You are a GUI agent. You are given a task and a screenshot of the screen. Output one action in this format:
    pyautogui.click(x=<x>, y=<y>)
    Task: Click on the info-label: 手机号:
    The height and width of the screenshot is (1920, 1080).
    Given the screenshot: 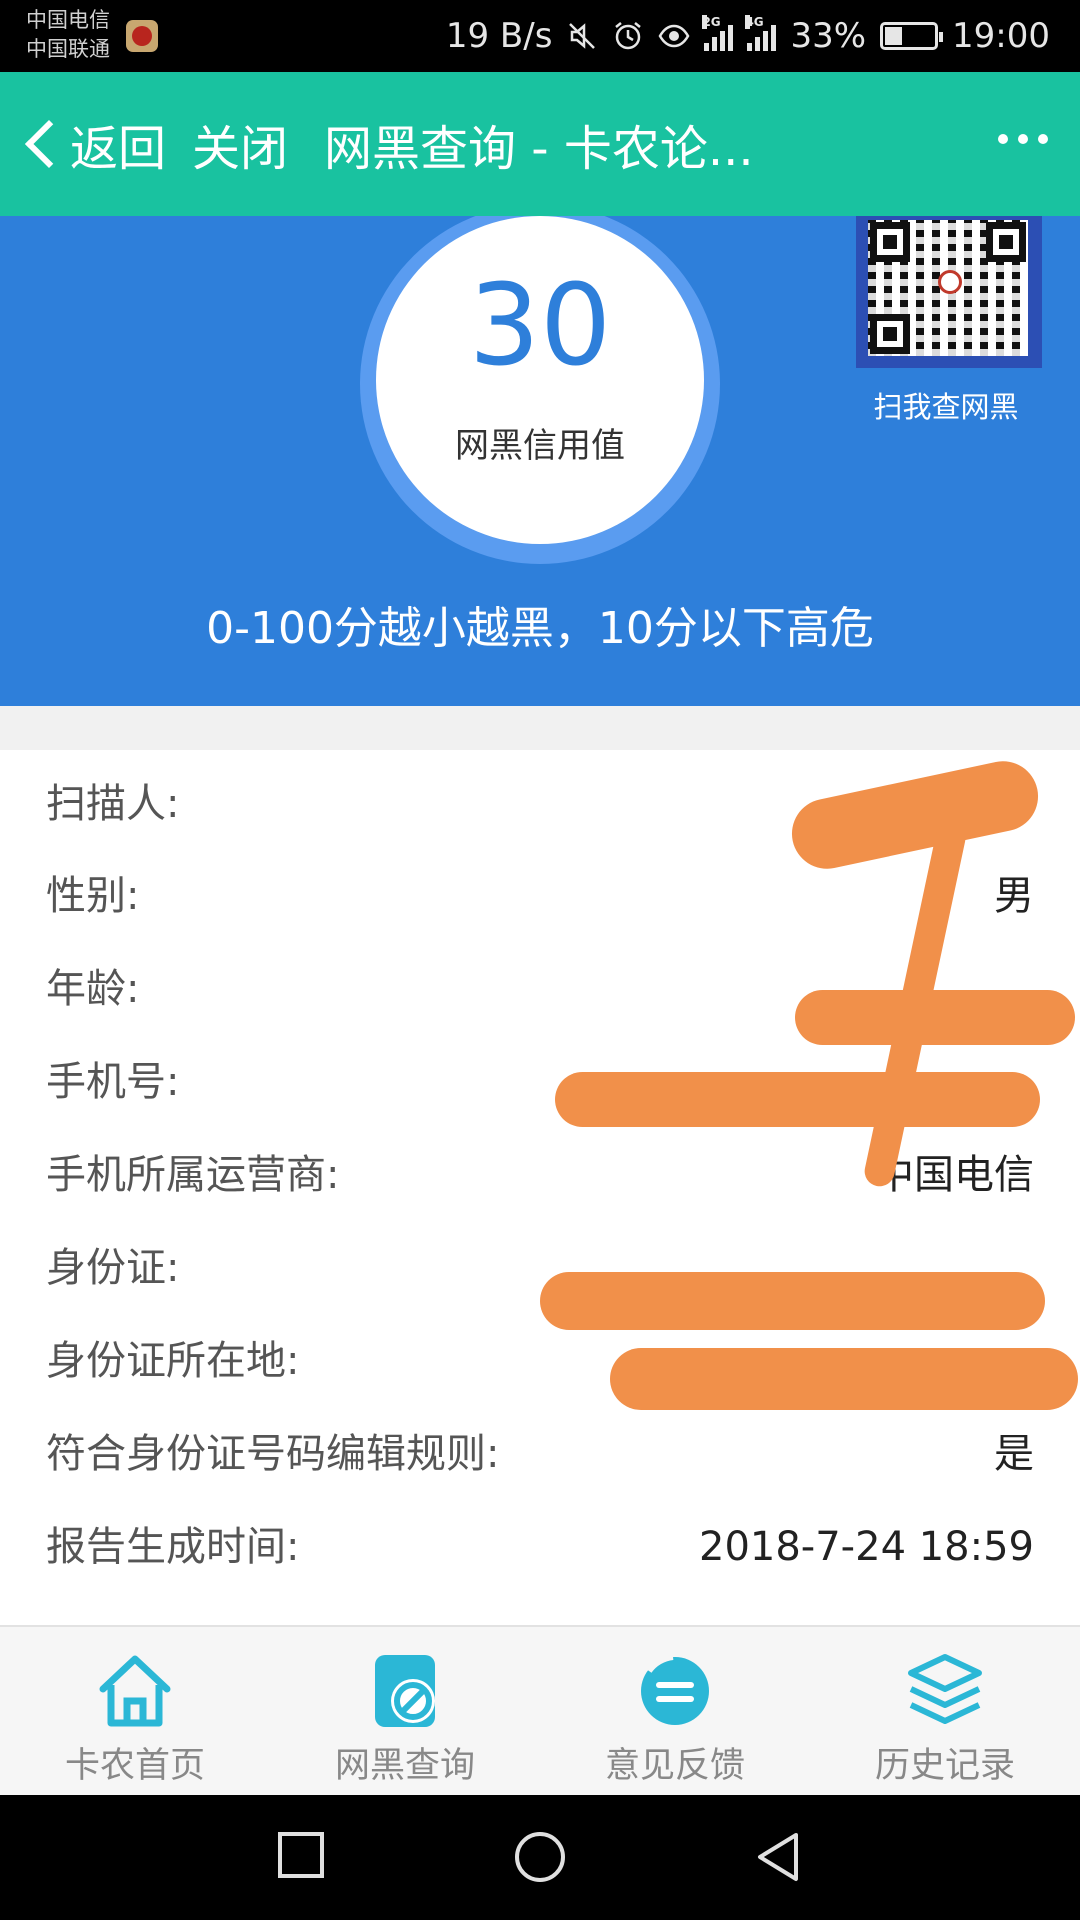 What is the action you would take?
    pyautogui.click(x=113, y=1082)
    